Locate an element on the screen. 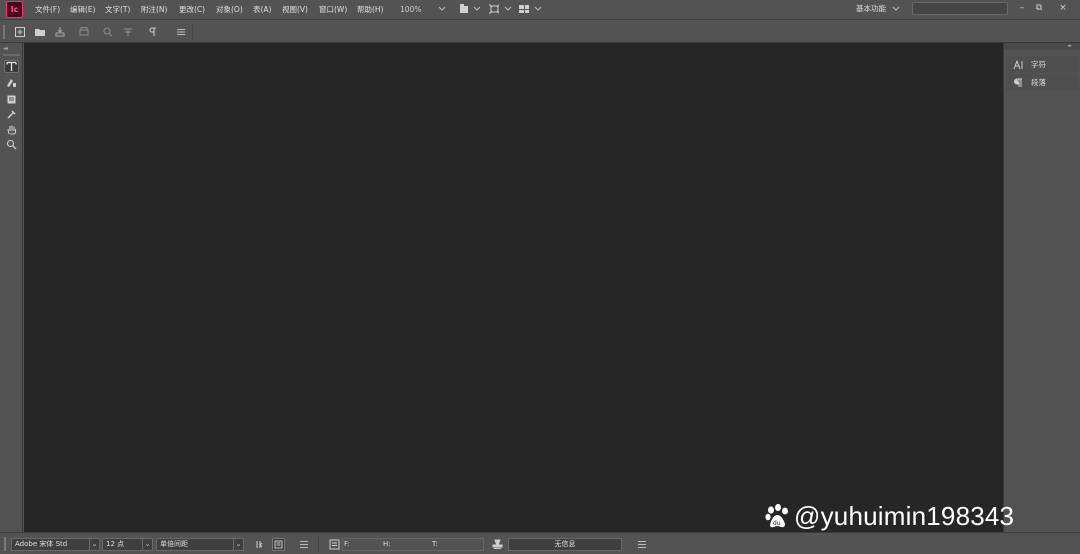  menu-object: 对象(O) is located at coordinates (229, 9).